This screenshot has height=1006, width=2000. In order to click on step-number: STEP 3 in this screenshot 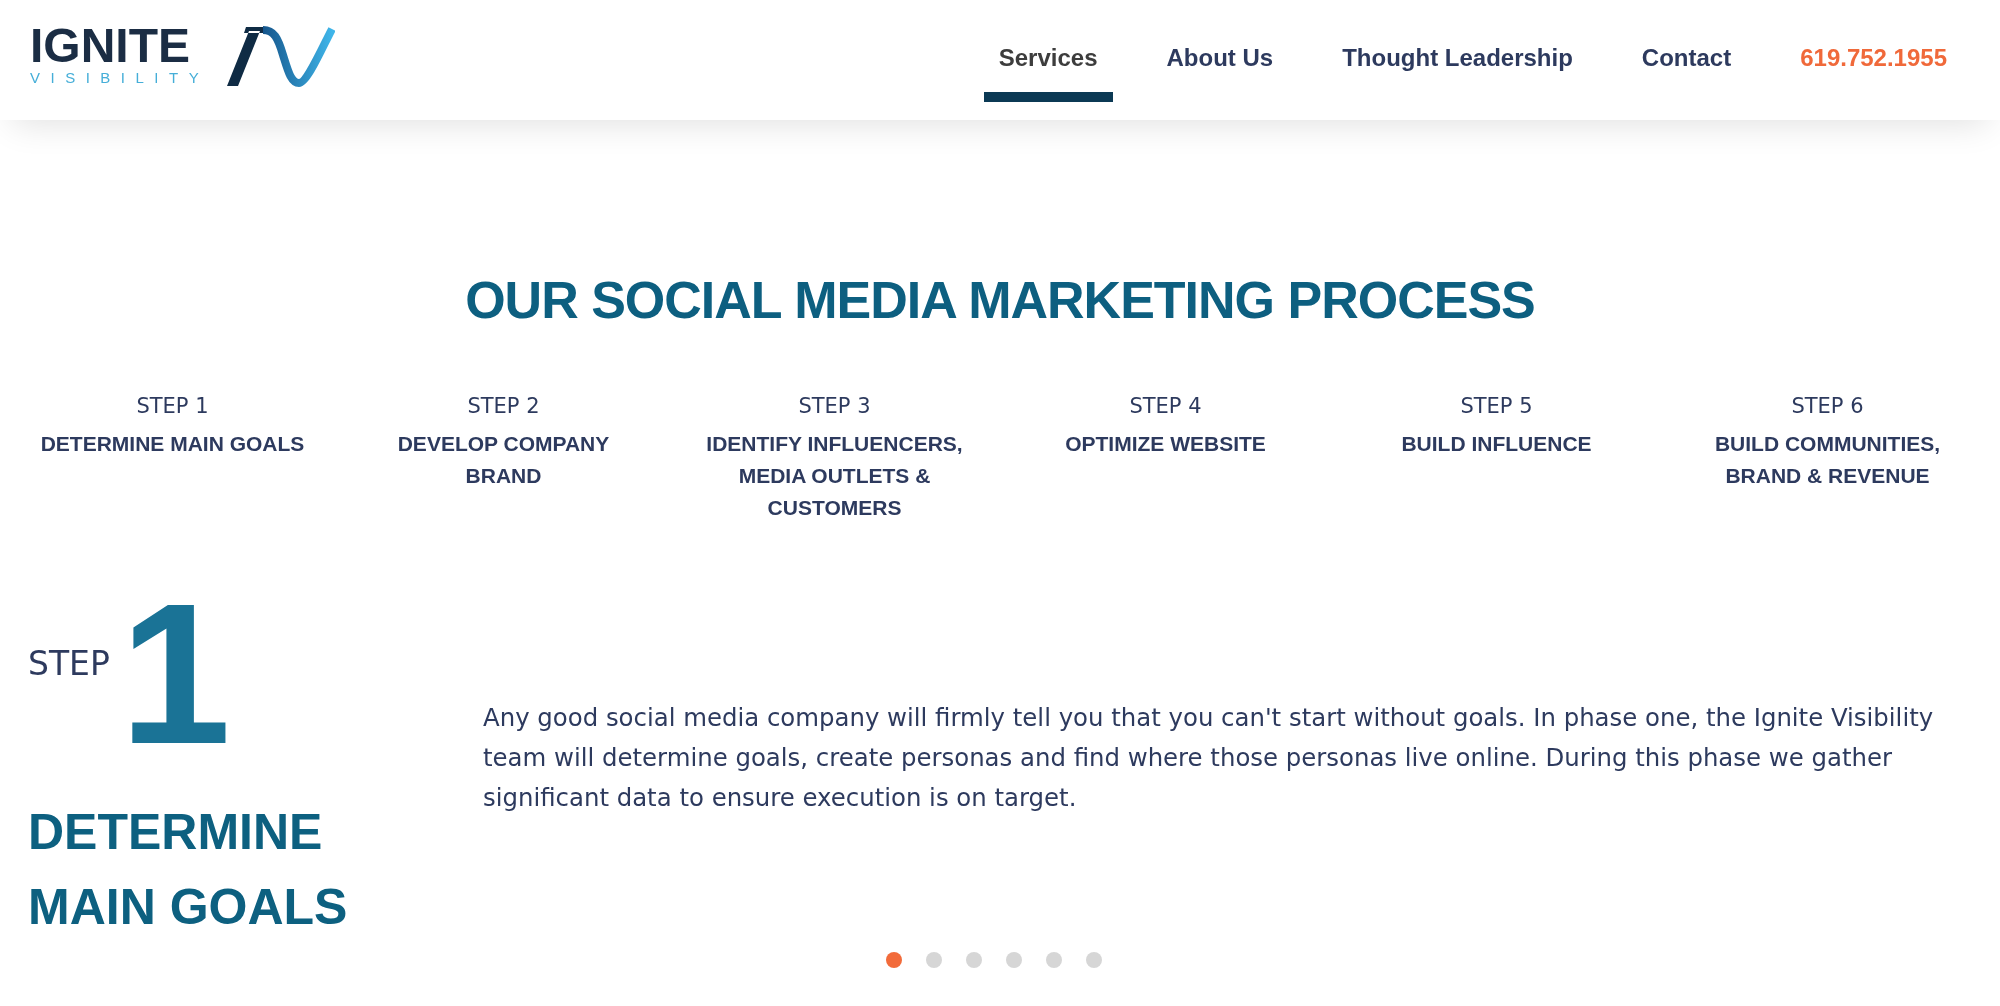, I will do `click(834, 406)`.